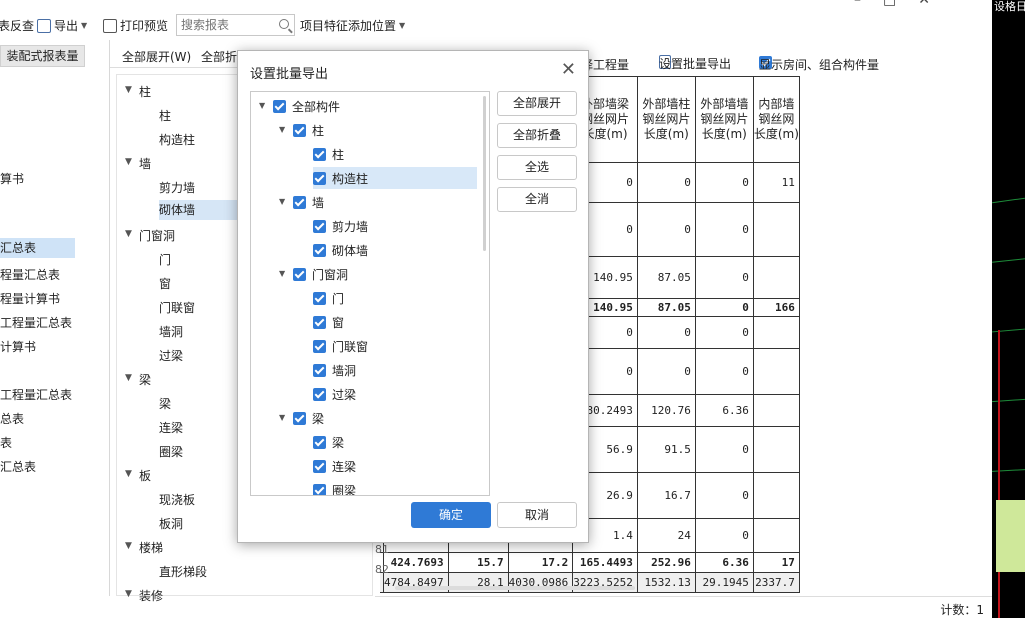 This screenshot has height=618, width=1025. I want to click on dialog-tree-item: 门, so click(328, 298).